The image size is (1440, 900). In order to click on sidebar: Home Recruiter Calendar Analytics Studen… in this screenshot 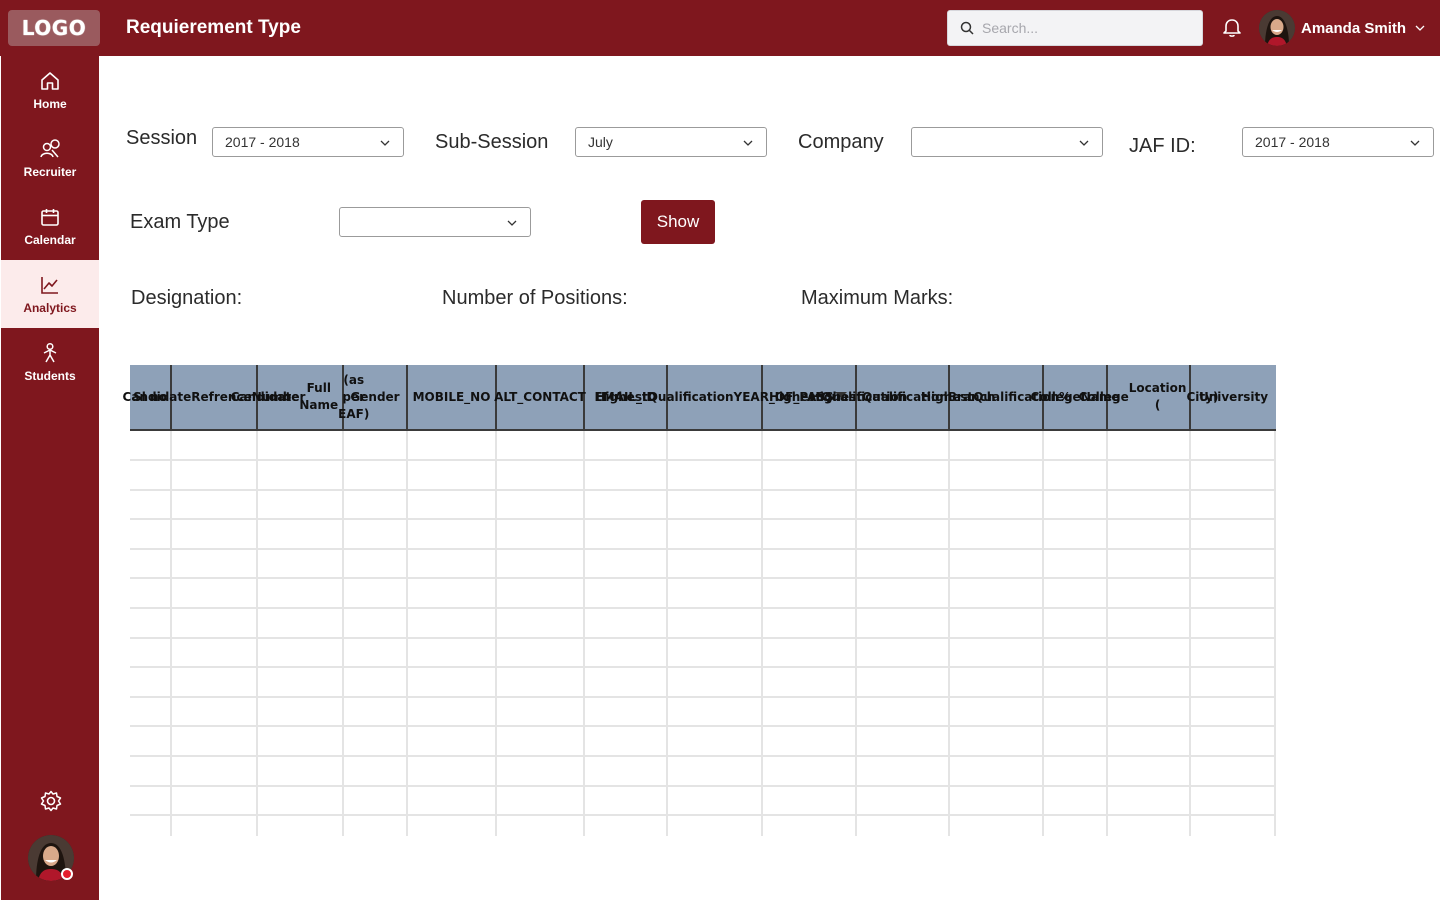, I will do `click(50, 478)`.